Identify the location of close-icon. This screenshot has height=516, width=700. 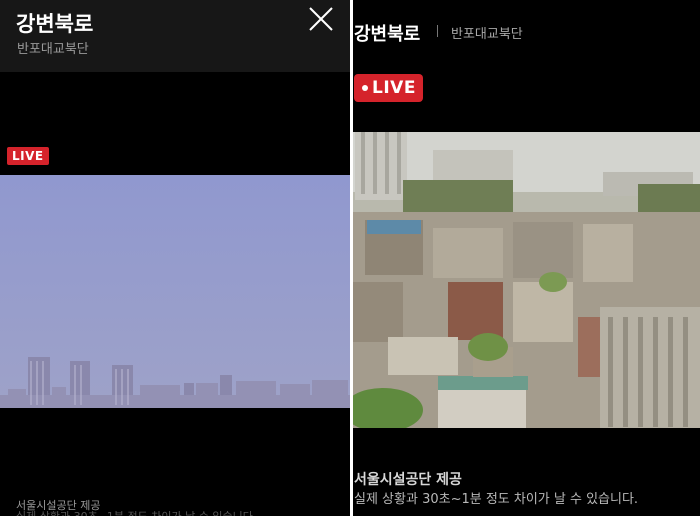
(321, 19).